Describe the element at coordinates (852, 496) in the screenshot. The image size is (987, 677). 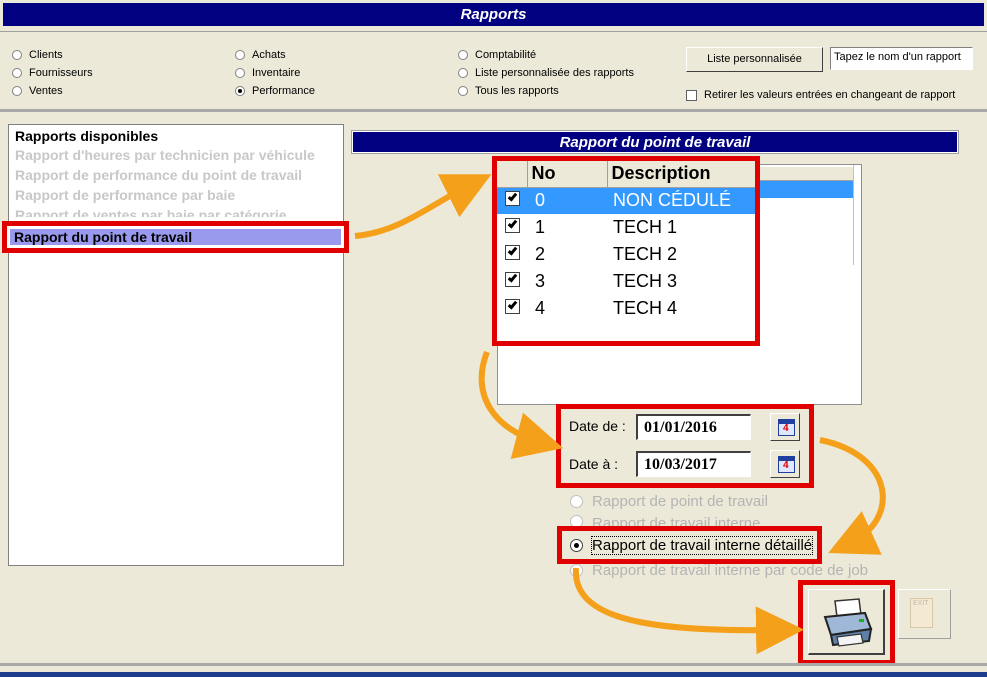
I see `arrow-dates-to-type` at that location.